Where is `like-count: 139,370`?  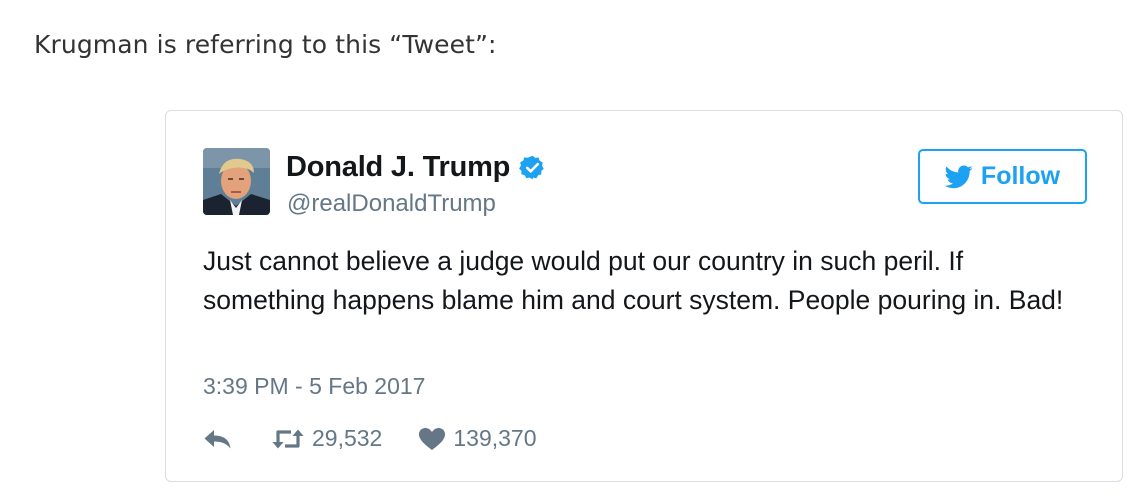 like-count: 139,370 is located at coordinates (495, 438).